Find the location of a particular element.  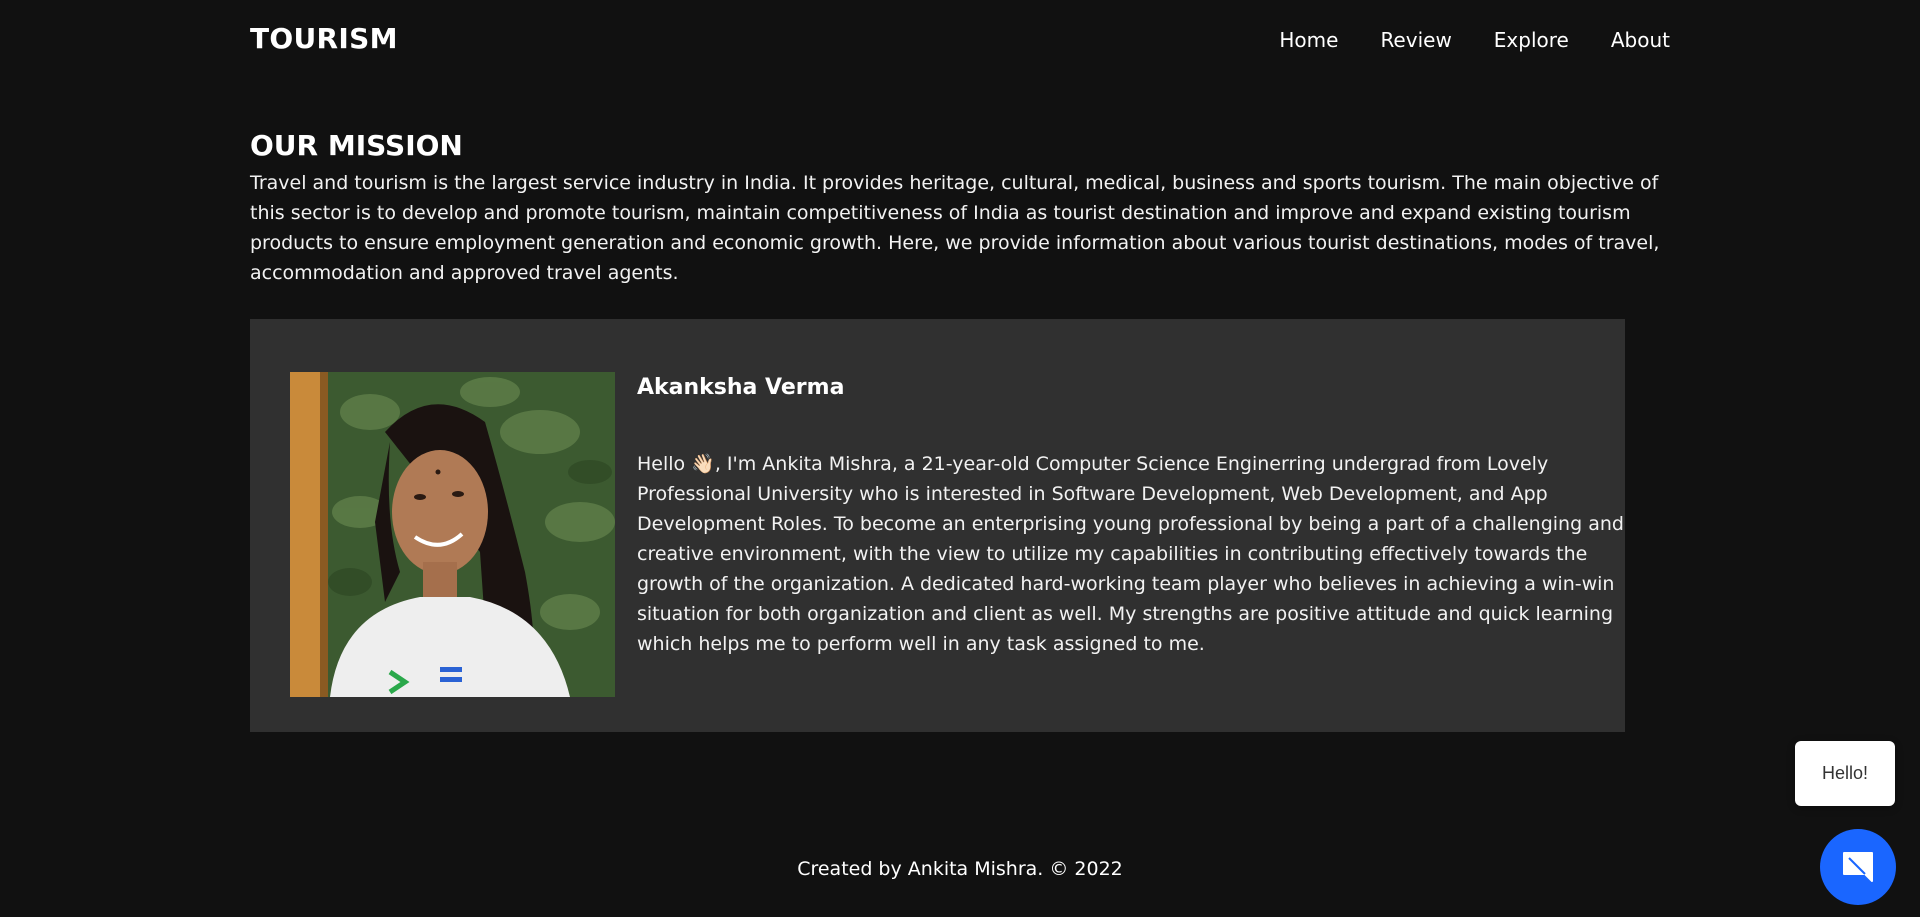

mission-title: OUR MISSION is located at coordinates (356, 145).